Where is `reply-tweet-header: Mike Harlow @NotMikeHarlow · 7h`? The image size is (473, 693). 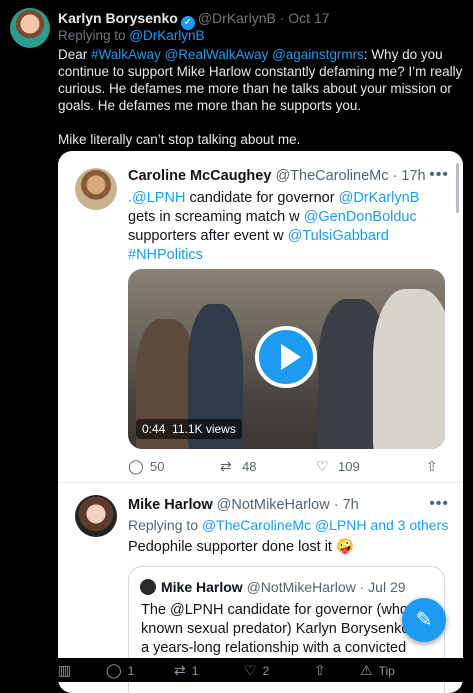 reply-tweet-header: Mike Harlow @NotMikeHarlow · 7h is located at coordinates (243, 505).